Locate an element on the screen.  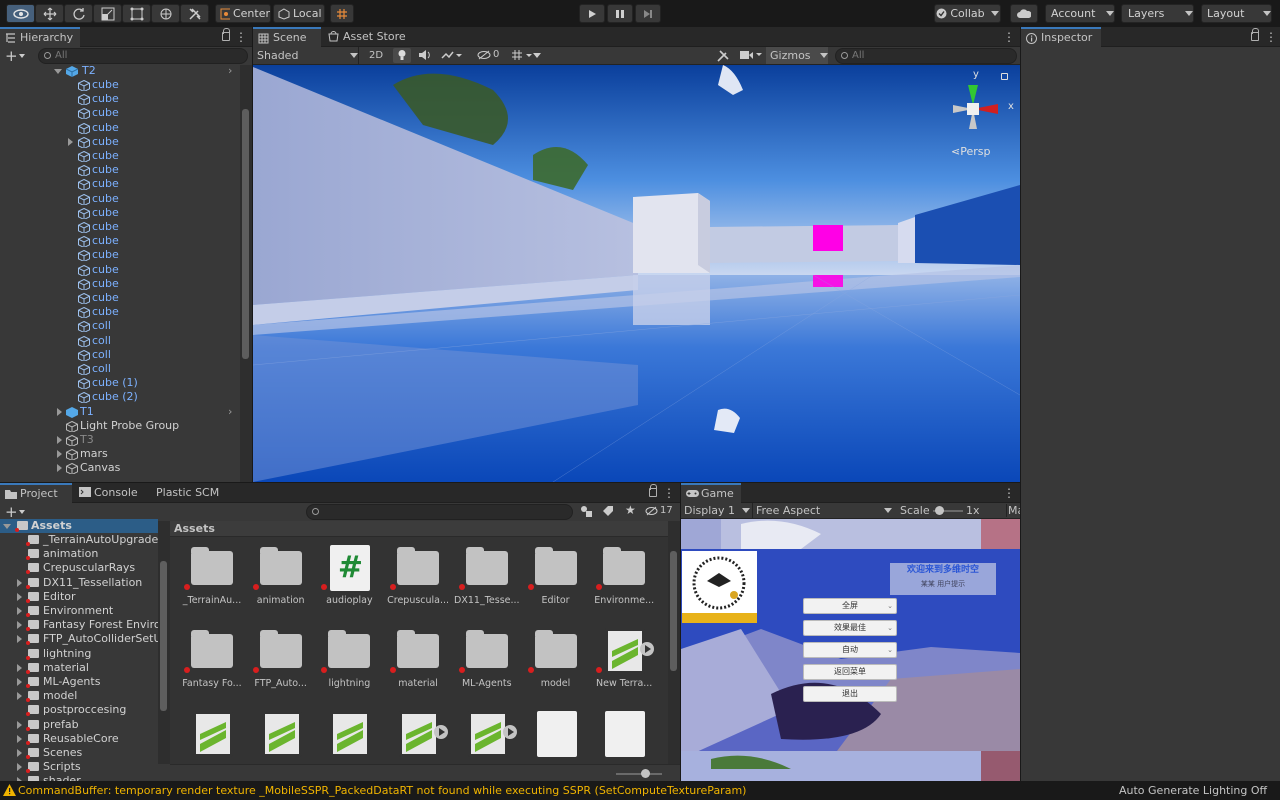
gizmos-dropdown: Gizmos is located at coordinates (797, 55).